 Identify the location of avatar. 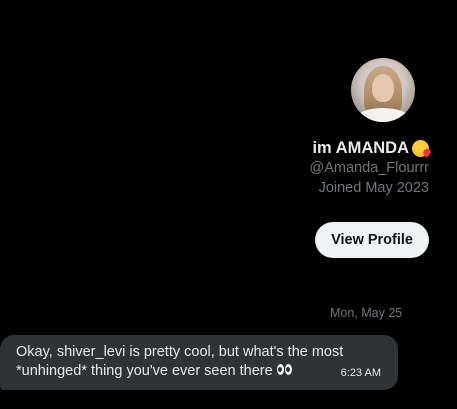
(383, 90).